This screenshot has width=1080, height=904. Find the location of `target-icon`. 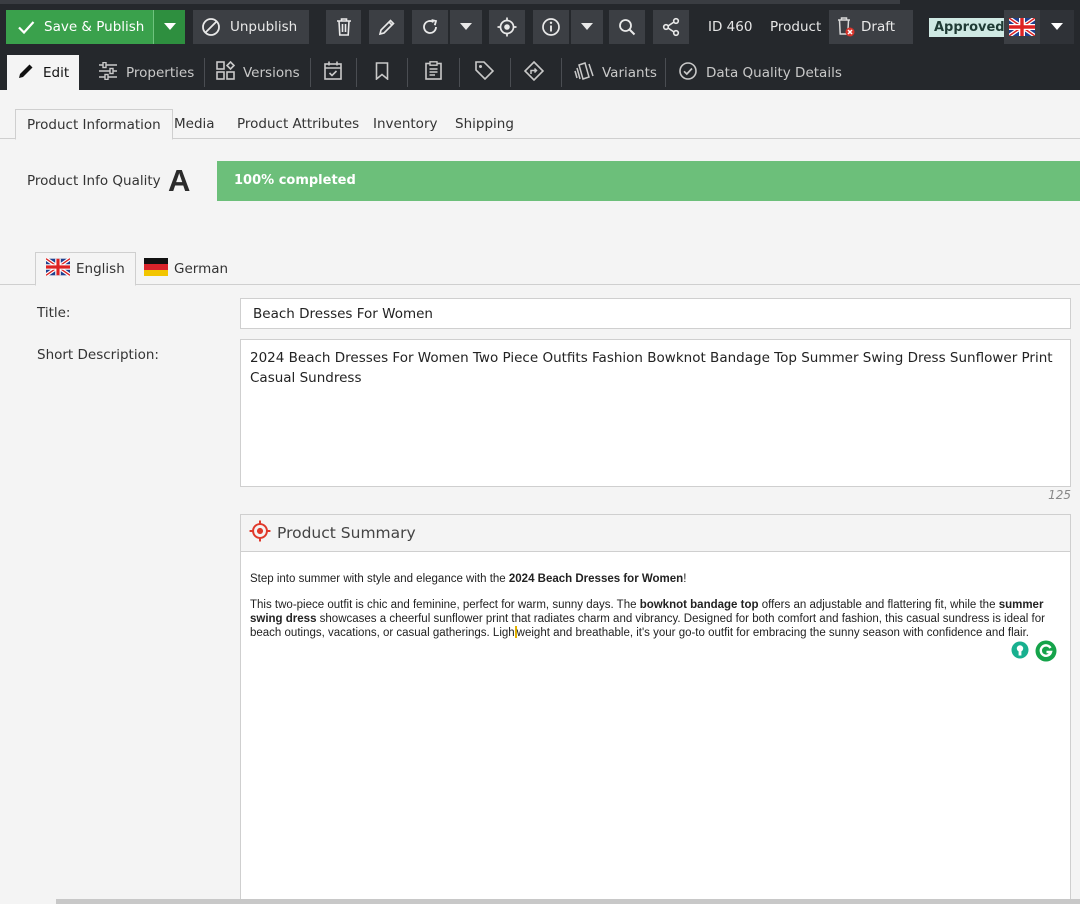

target-icon is located at coordinates (260, 533).